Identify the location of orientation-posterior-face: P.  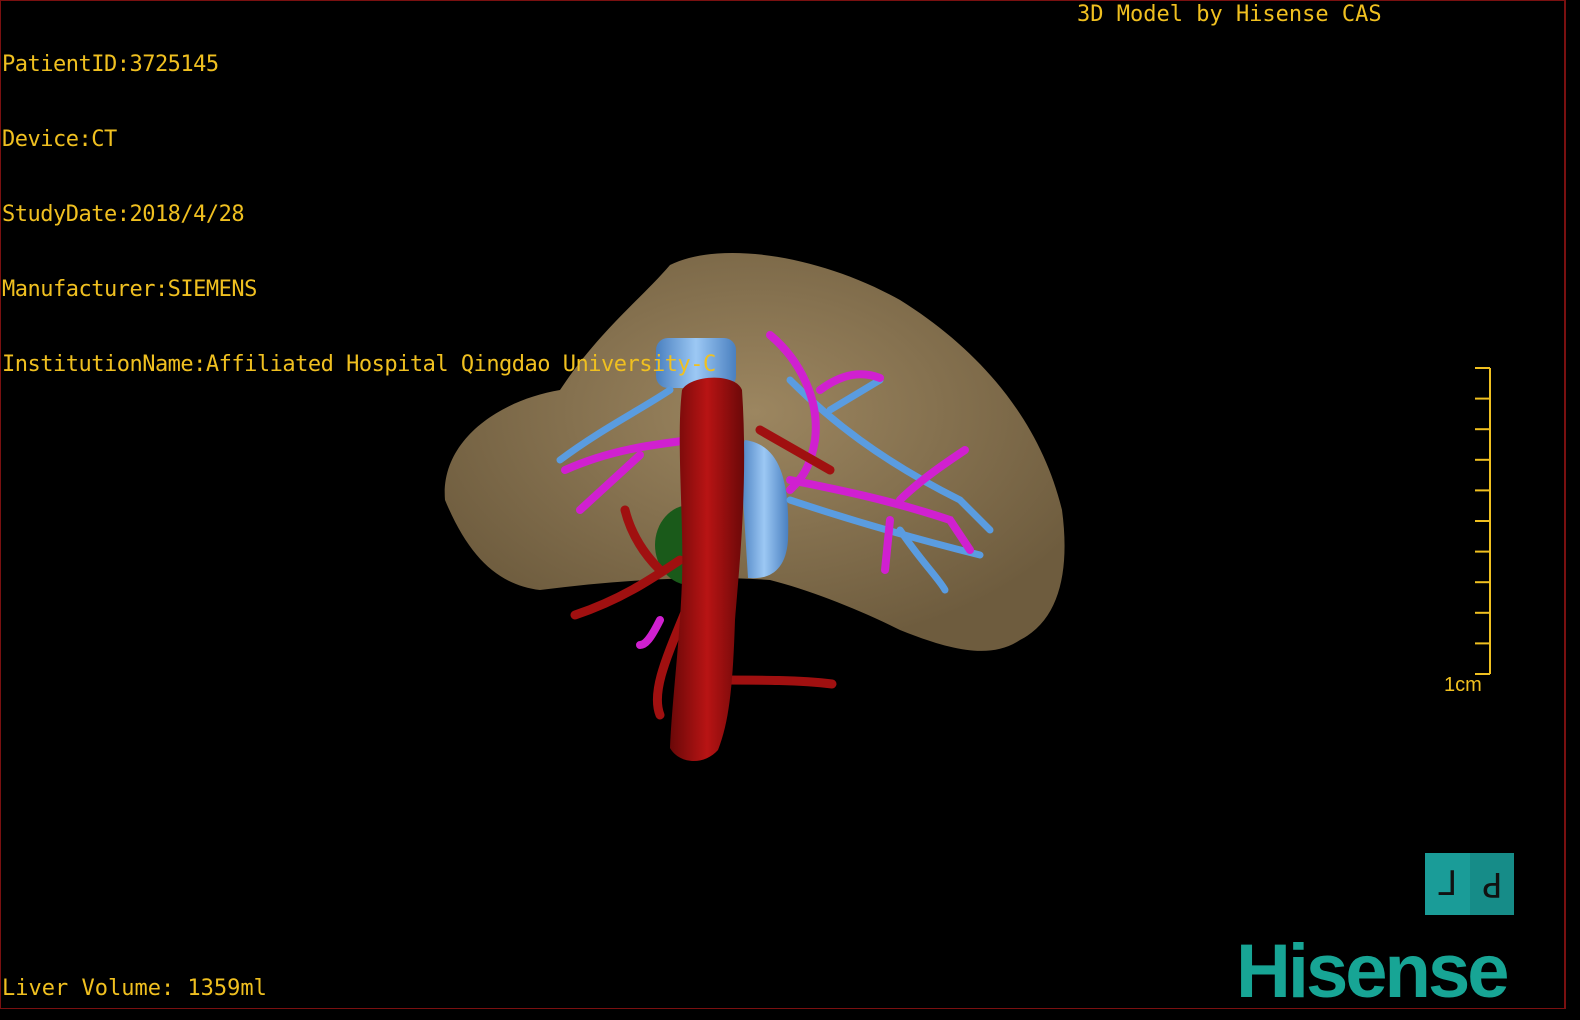
(1491, 884).